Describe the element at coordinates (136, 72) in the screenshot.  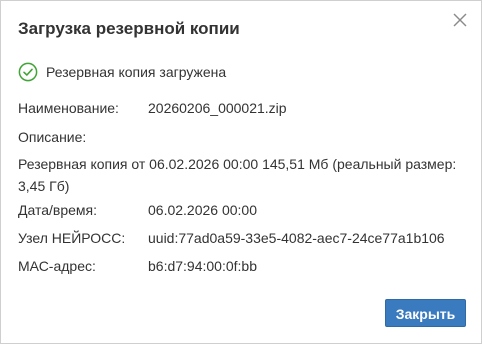
I see `status-text: Резервная копия загружена` at that location.